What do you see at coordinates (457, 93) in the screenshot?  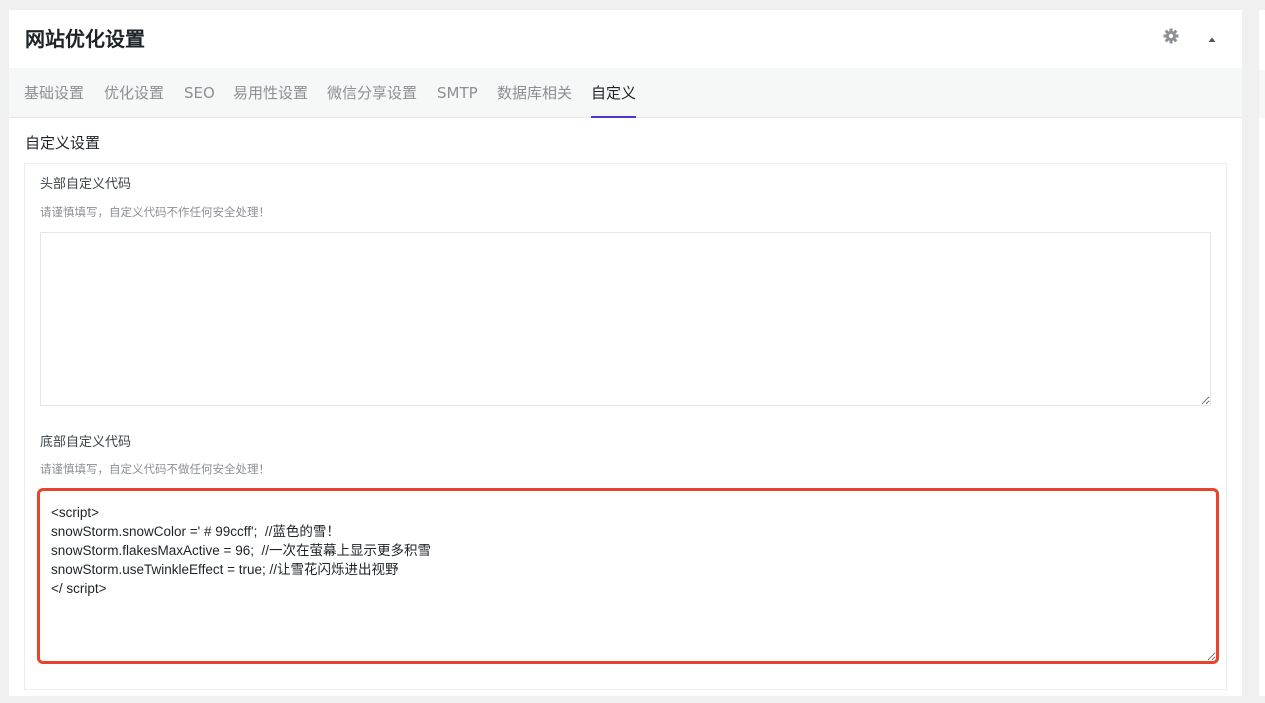 I see `tab-smtp: SMTP` at bounding box center [457, 93].